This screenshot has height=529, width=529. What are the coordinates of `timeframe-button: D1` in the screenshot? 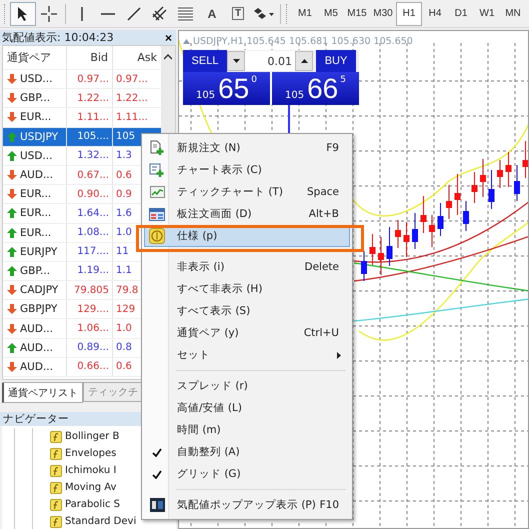 It's located at (461, 14).